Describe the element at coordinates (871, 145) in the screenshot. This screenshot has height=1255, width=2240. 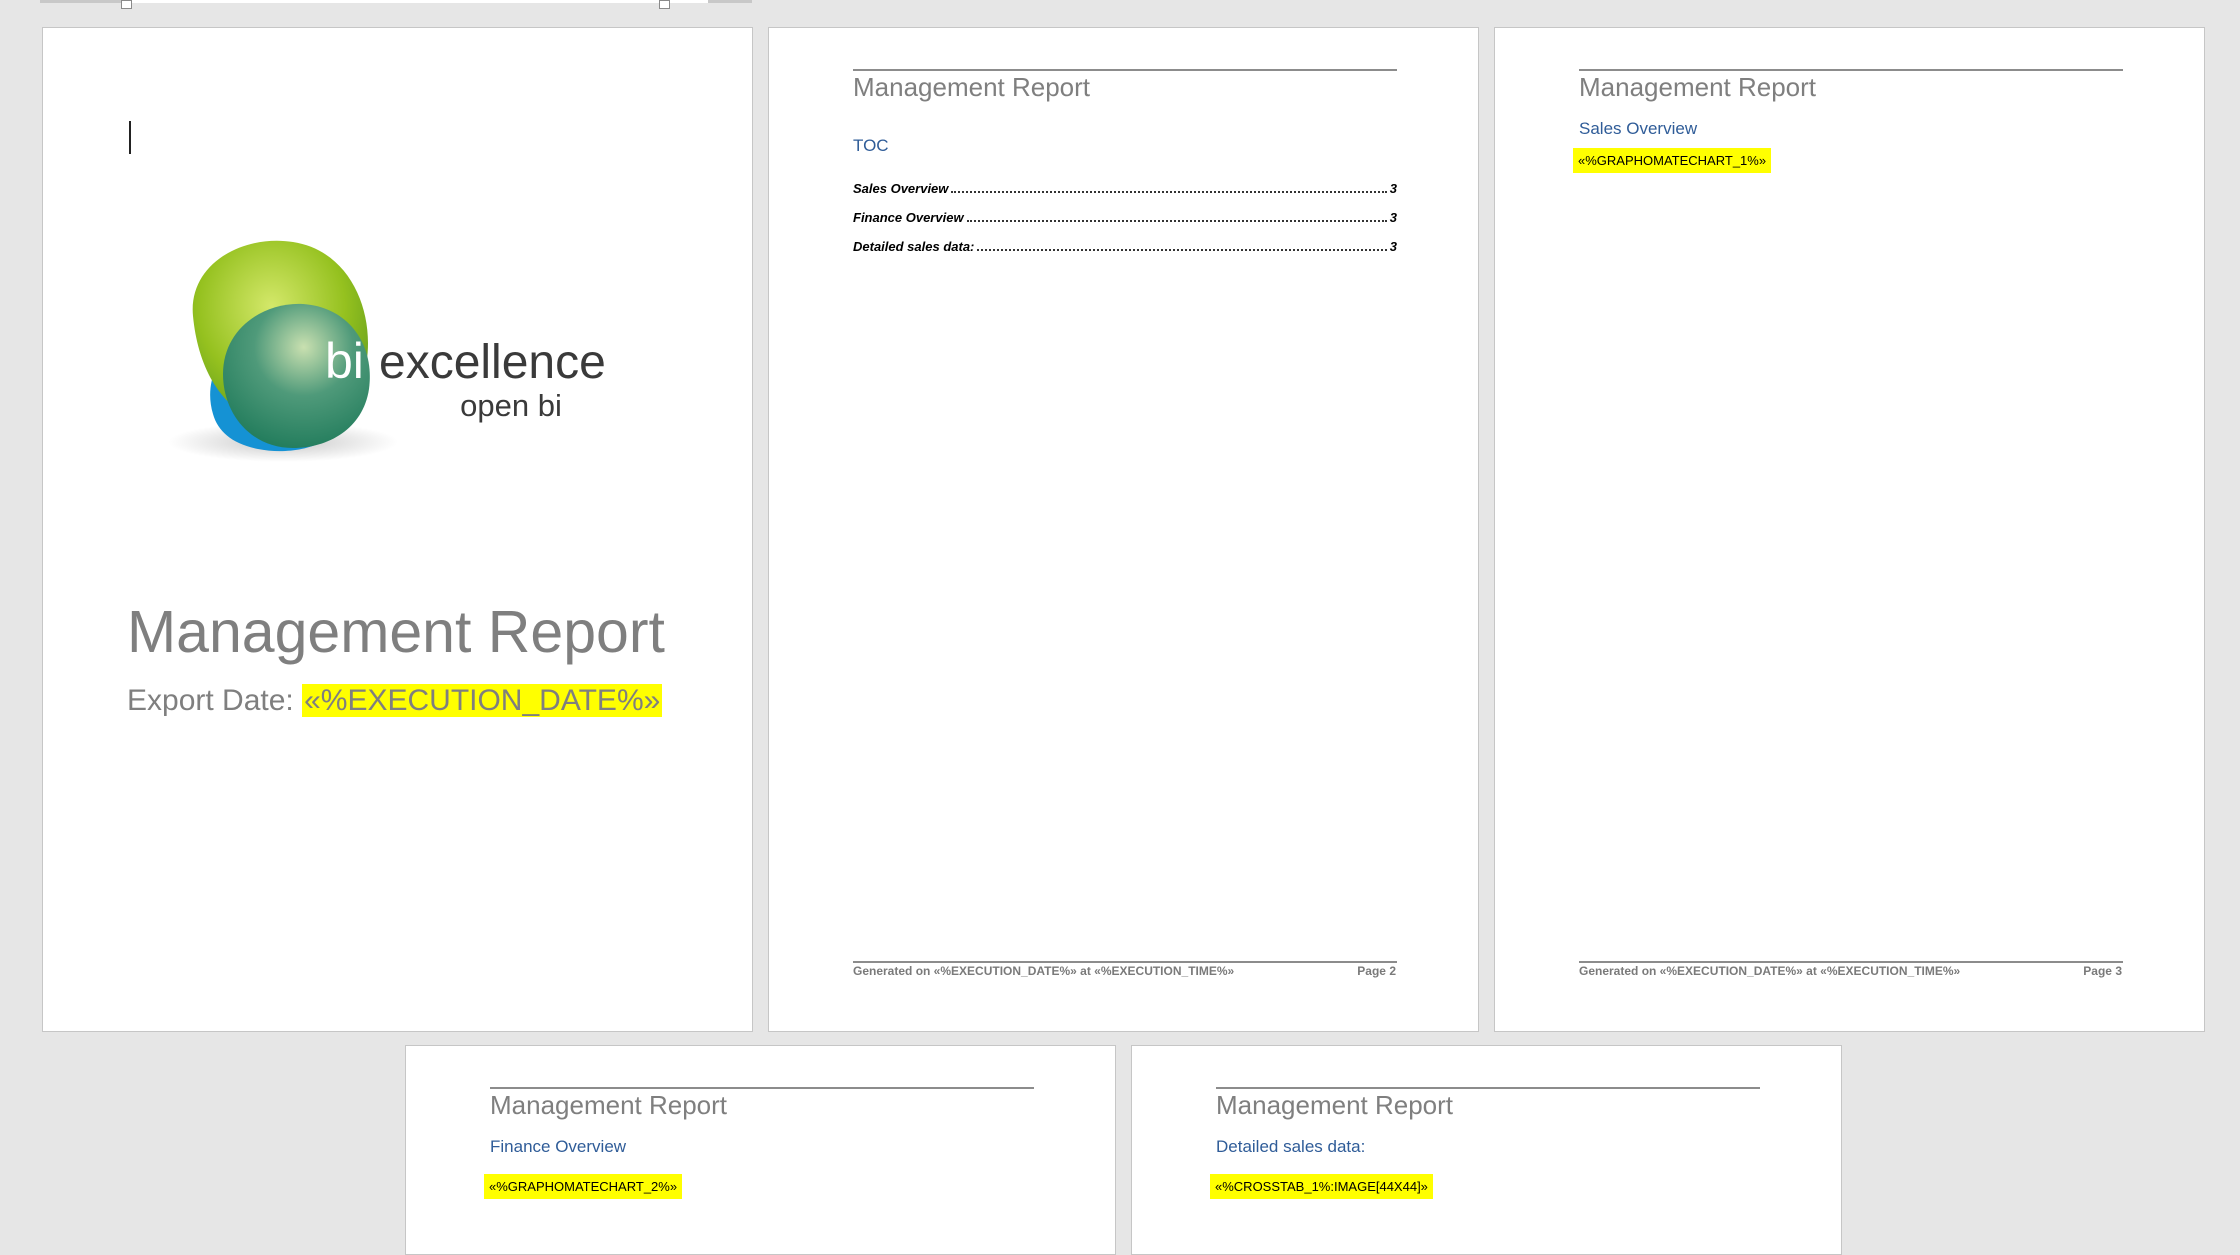
I see `toc-heading: TOC` at that location.